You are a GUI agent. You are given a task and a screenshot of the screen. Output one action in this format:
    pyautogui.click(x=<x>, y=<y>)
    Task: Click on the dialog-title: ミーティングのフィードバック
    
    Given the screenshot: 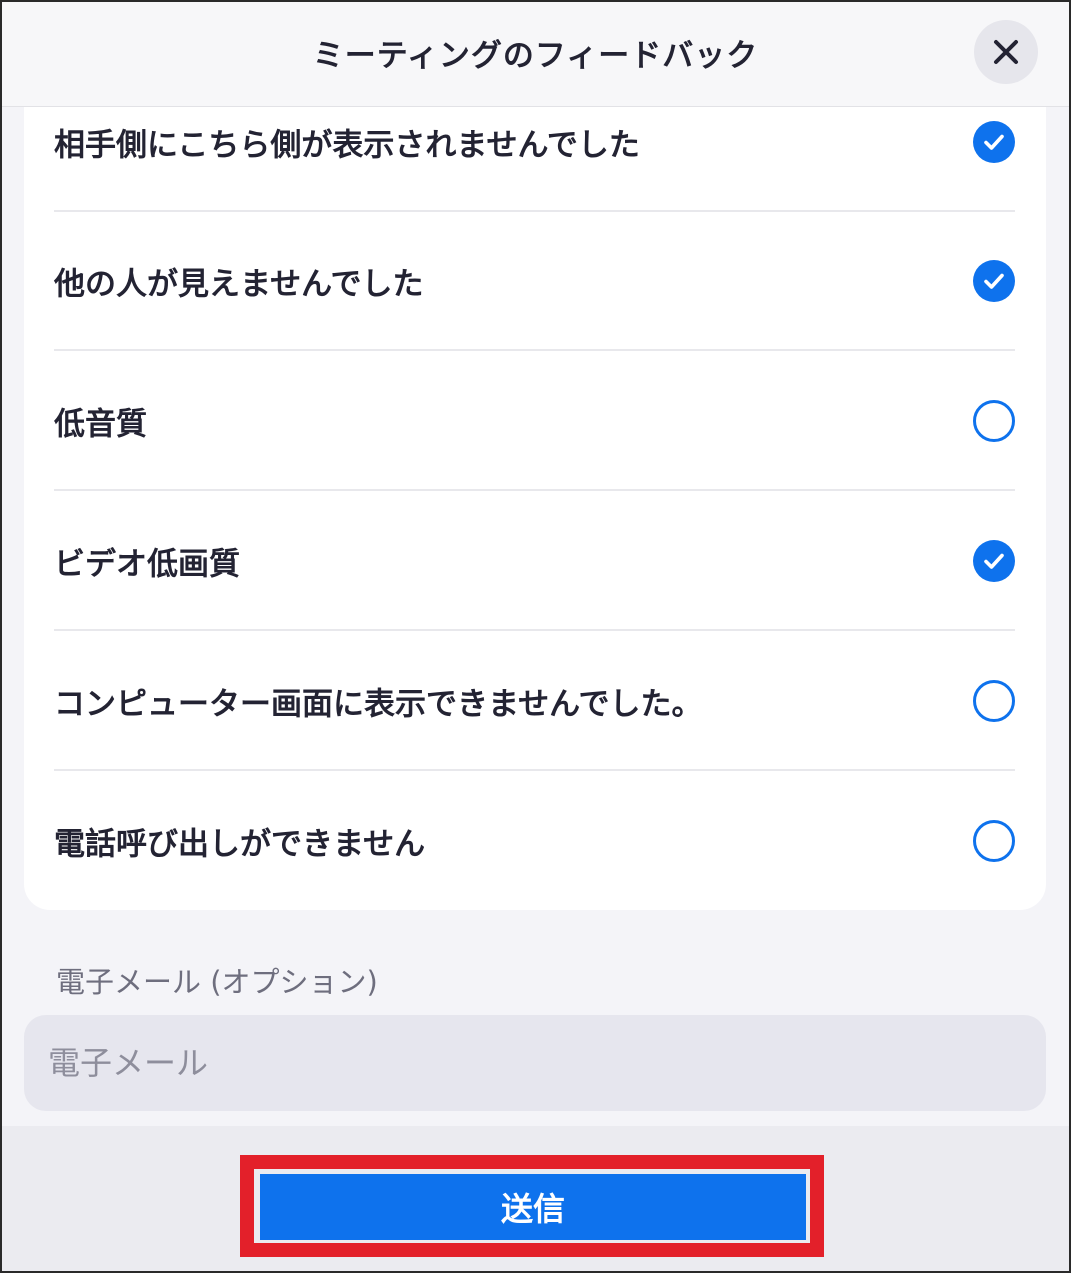 What is the action you would take?
    pyautogui.click(x=535, y=56)
    